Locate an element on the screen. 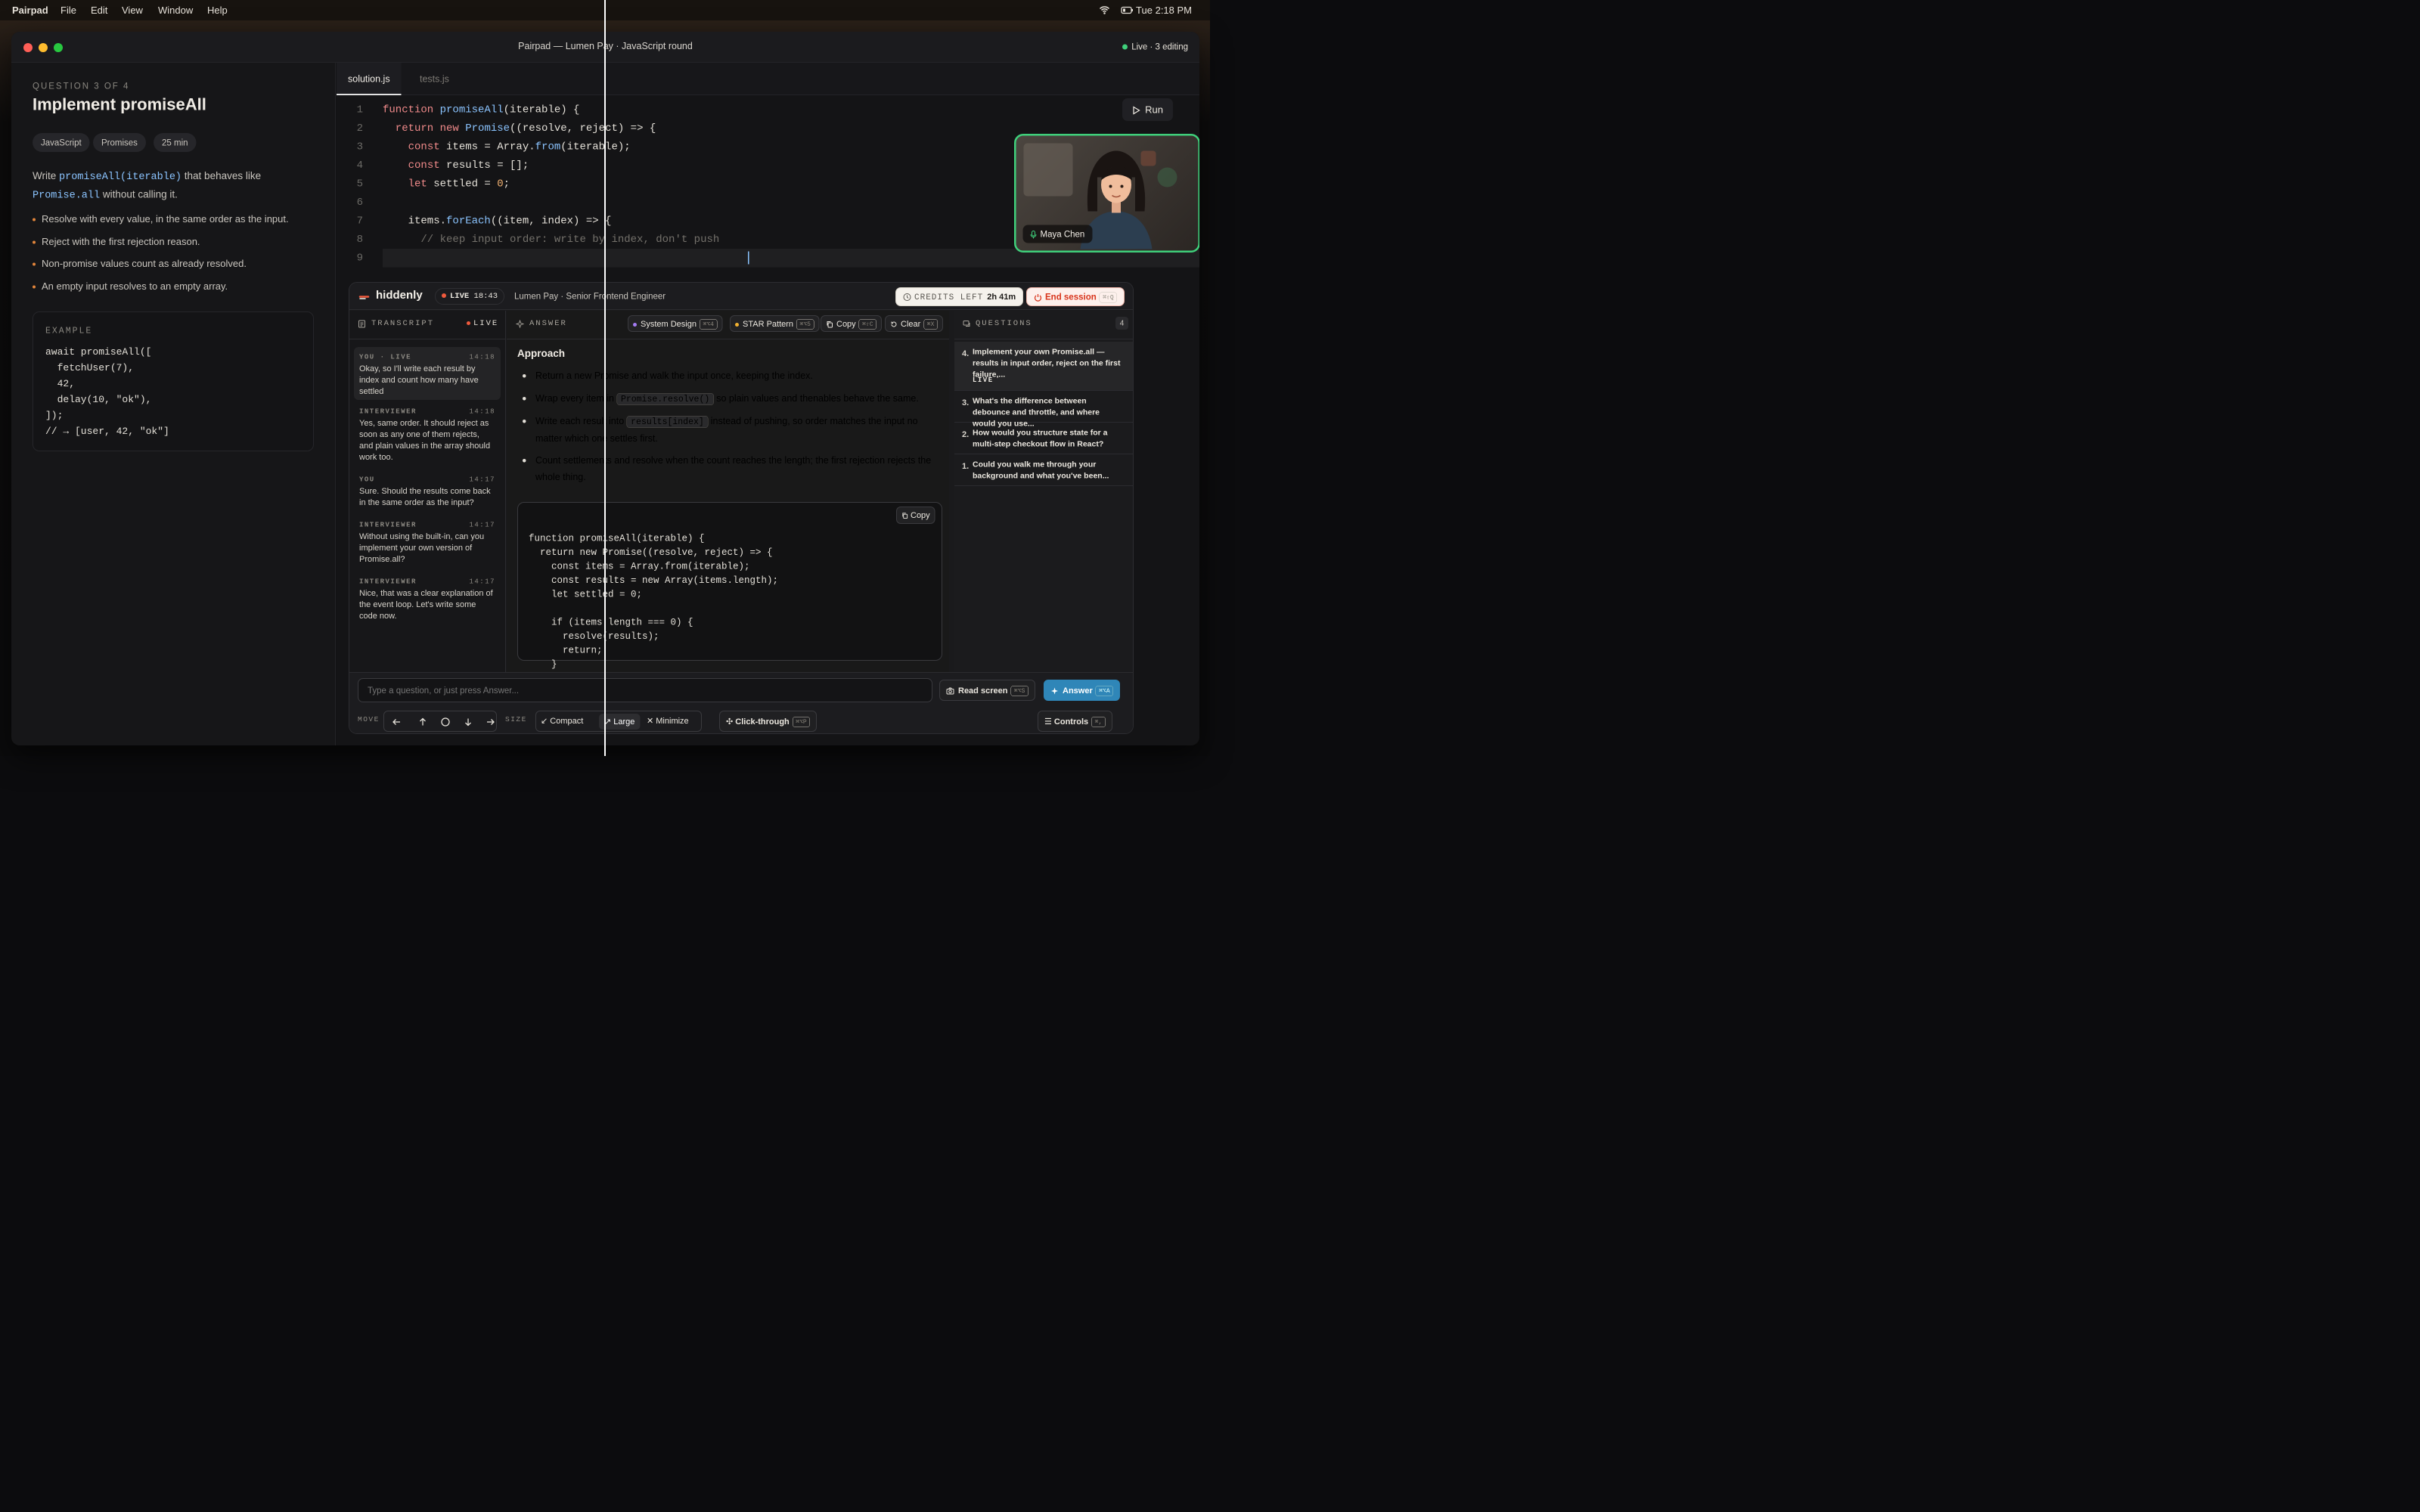 Image resolution: width=2420 pixels, height=1512 pixels. participant-name: Maya Chen is located at coordinates (1062, 234).